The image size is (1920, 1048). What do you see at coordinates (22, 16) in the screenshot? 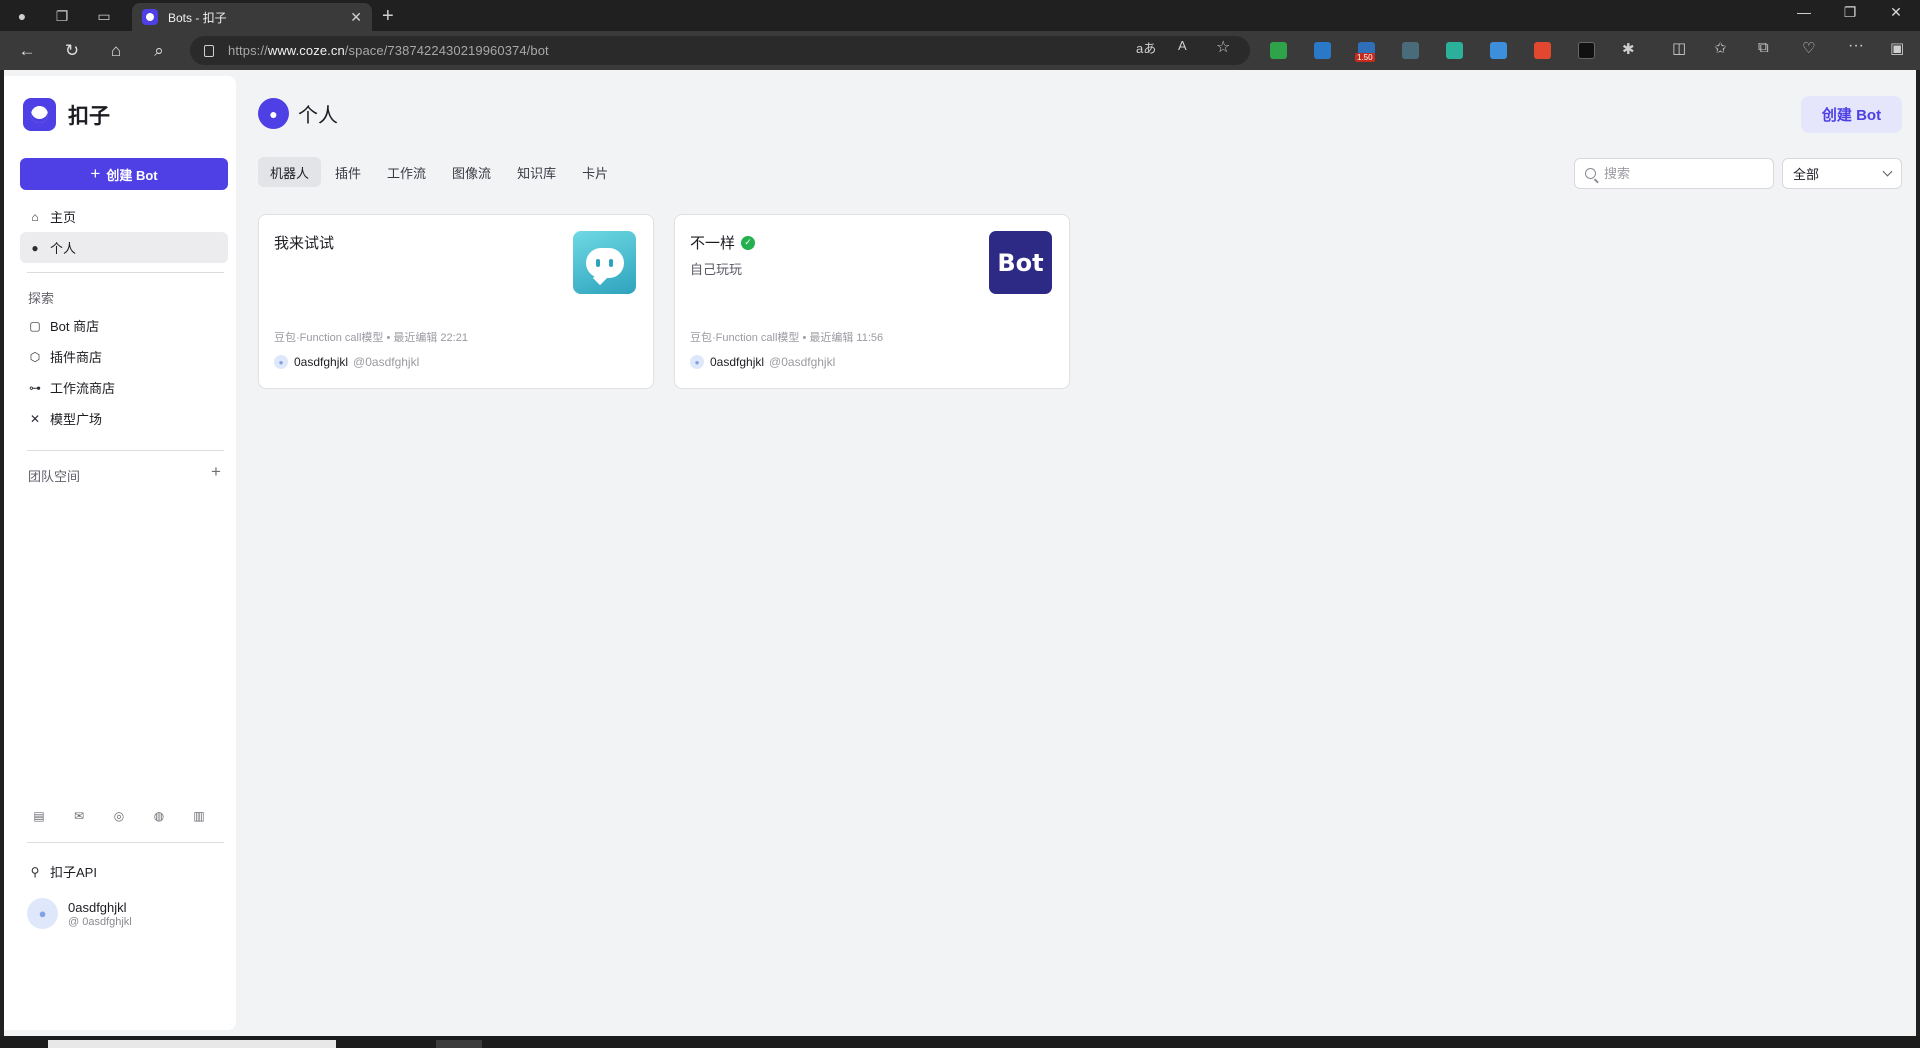
I see `profile-icon: ●` at bounding box center [22, 16].